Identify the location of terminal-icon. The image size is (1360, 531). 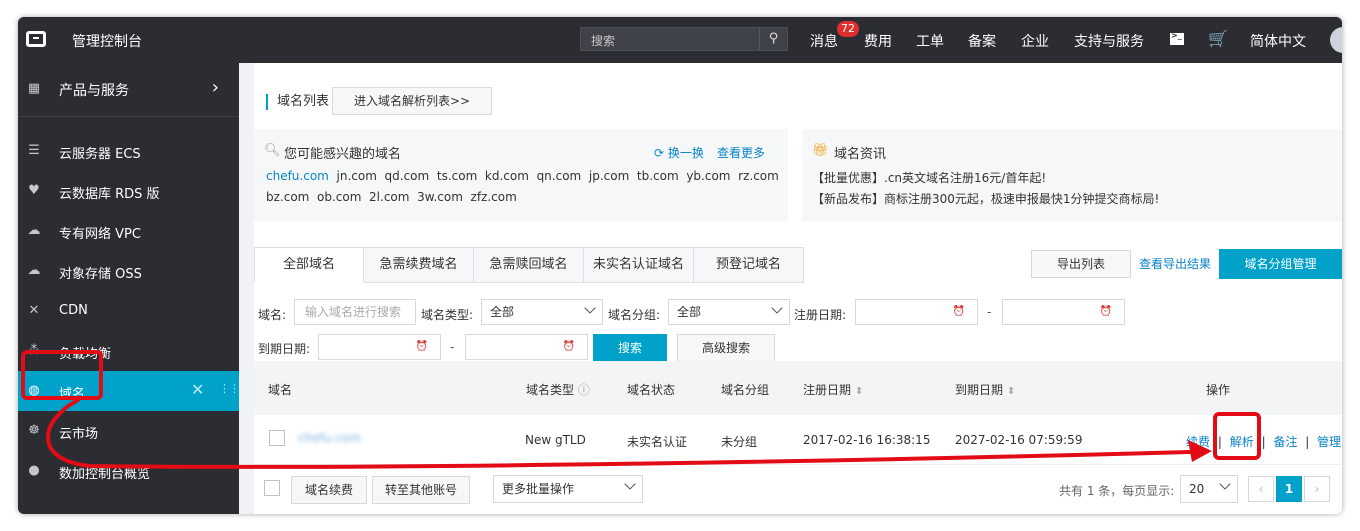
(1177, 38).